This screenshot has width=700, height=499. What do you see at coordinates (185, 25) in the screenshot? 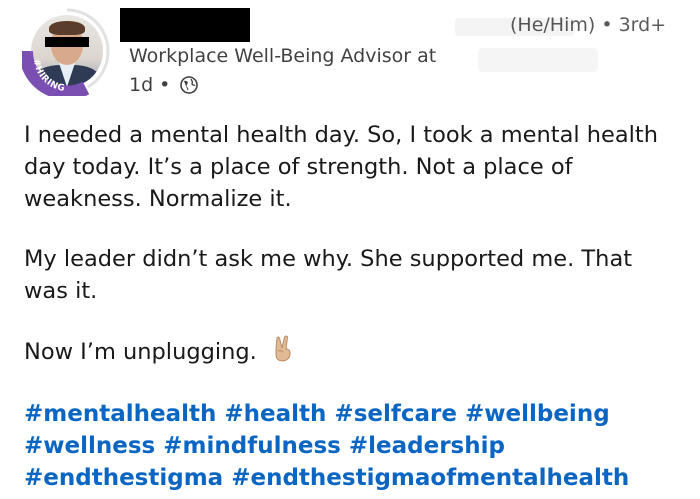
I see `author-name-redacted` at bounding box center [185, 25].